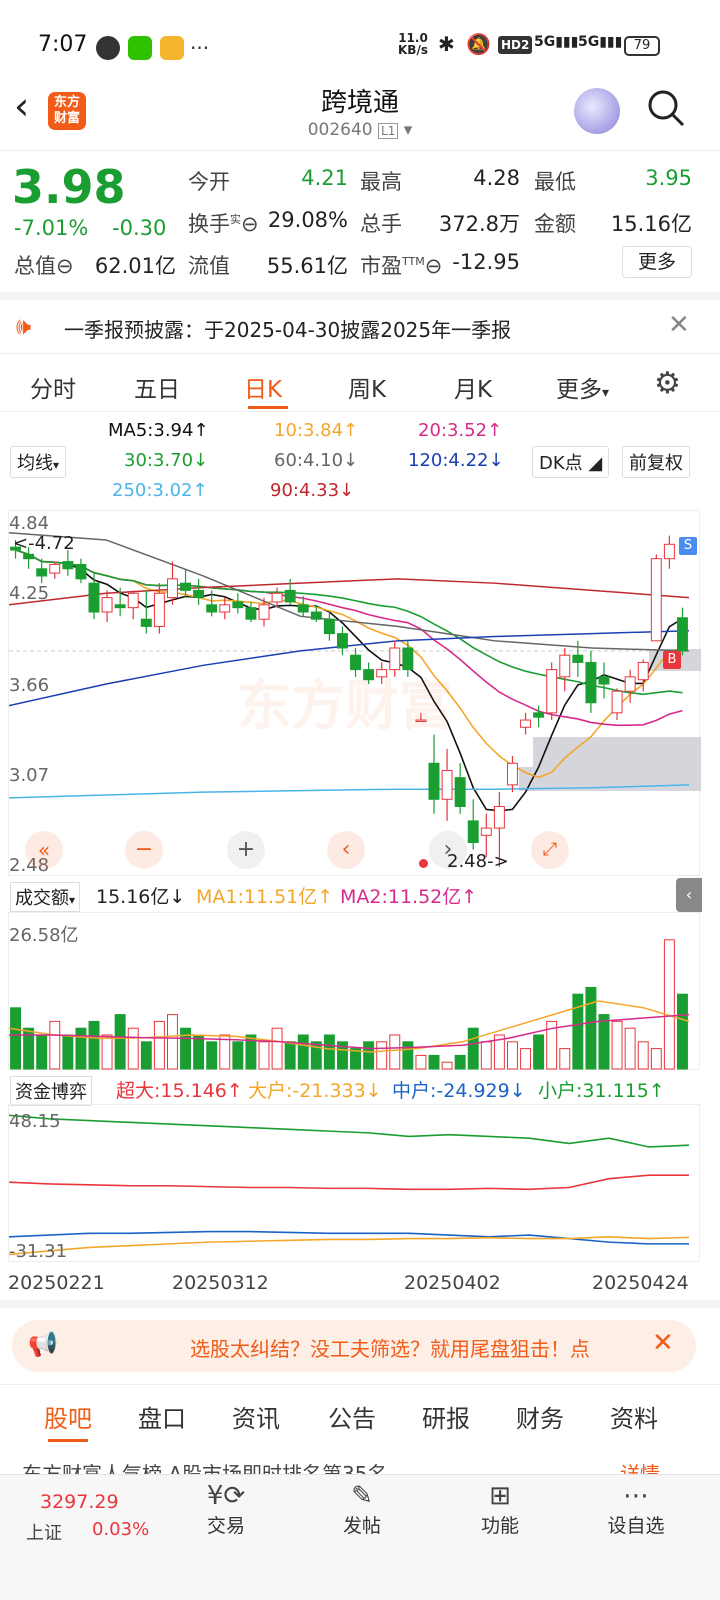  Describe the element at coordinates (656, 462) in the screenshot. I see `adjust-button: 前复权` at that location.